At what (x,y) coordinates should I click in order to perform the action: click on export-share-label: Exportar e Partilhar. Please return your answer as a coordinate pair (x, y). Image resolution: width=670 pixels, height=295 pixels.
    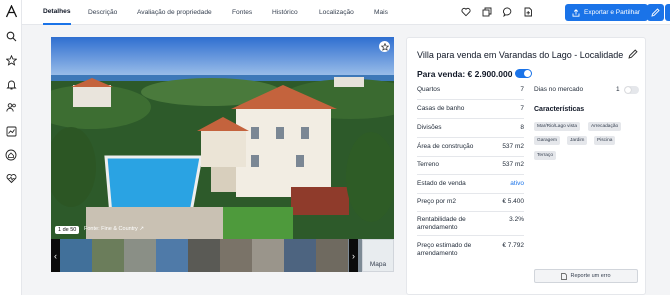
    Looking at the image, I should click on (612, 12).